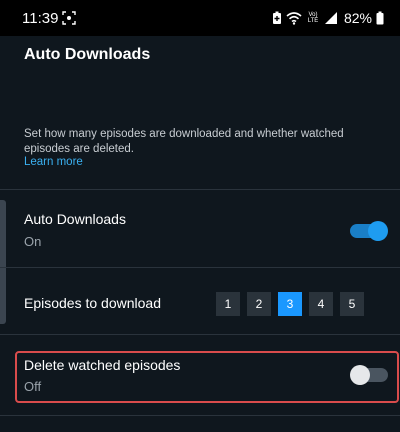 The height and width of the screenshot is (432, 400). Describe the element at coordinates (294, 18) in the screenshot. I see `wifi-icon` at that location.